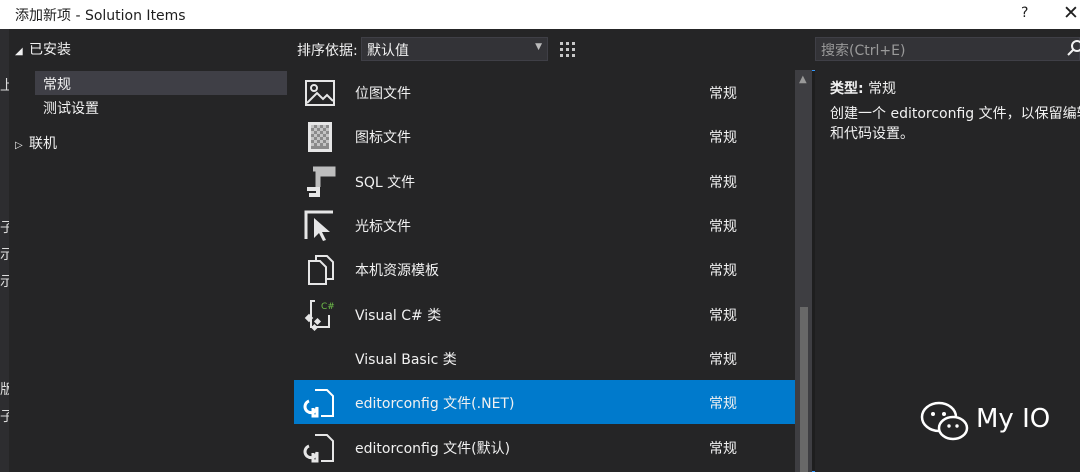 This screenshot has width=1080, height=472. Describe the element at coordinates (1024, 13) in the screenshot. I see `help-button: ?` at that location.